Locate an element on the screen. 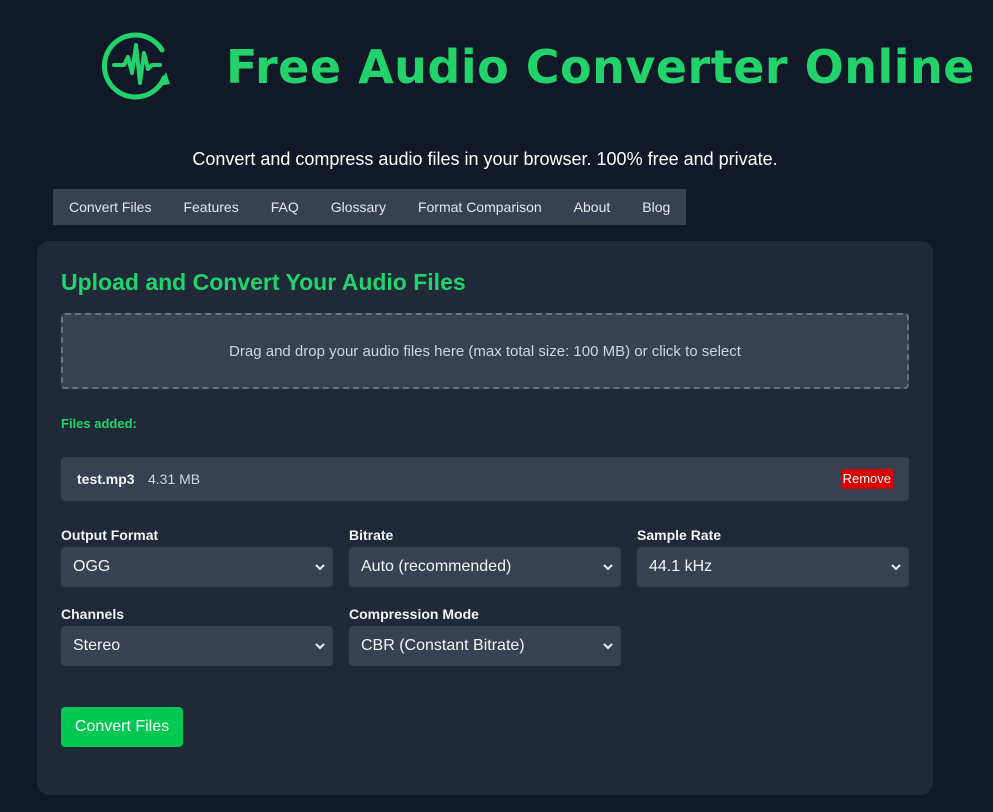 Image resolution: width=993 pixels, height=812 pixels. nav-faq: FAQ is located at coordinates (285, 207).